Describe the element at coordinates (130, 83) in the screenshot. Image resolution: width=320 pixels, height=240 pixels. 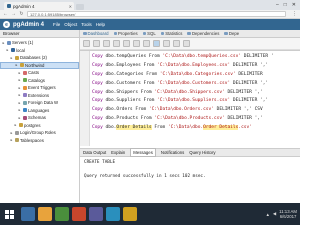
I see `sql-text: dbo.Customers From` at that location.